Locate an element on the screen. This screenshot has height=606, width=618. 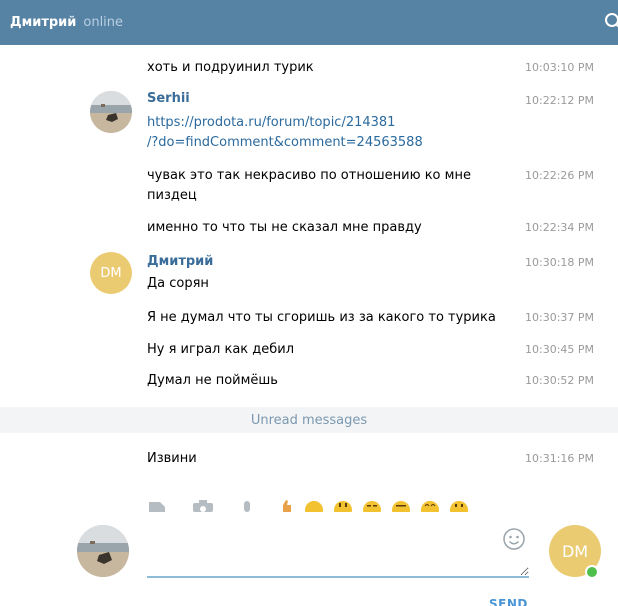
emoji-smile-icon is located at coordinates (314, 506).